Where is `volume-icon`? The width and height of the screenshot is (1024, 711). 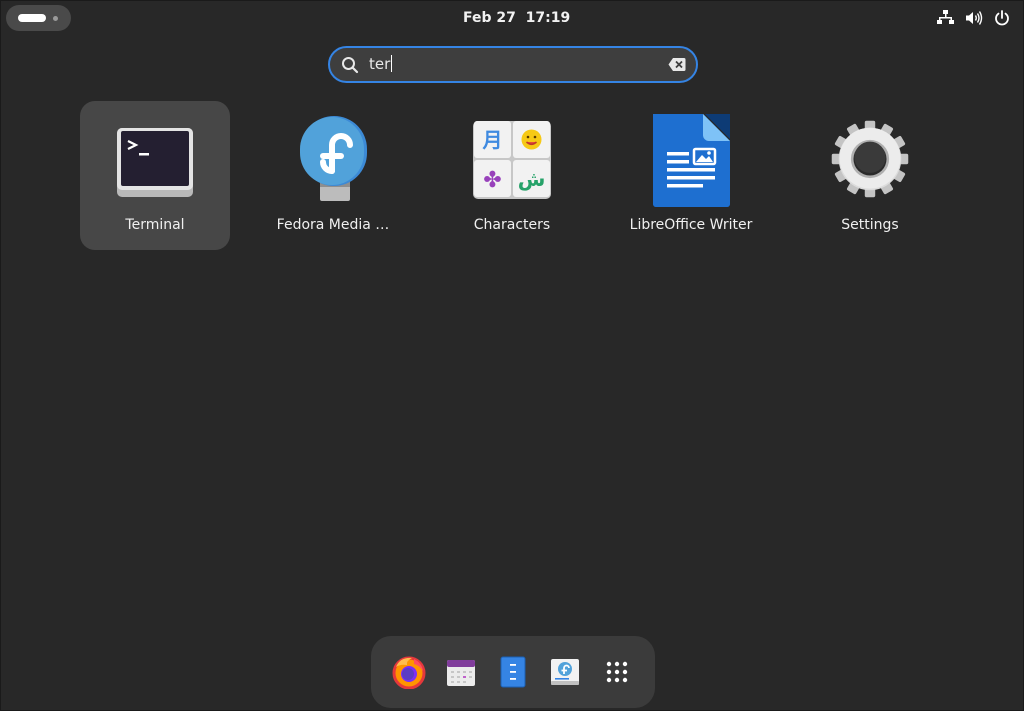 volume-icon is located at coordinates (973, 17).